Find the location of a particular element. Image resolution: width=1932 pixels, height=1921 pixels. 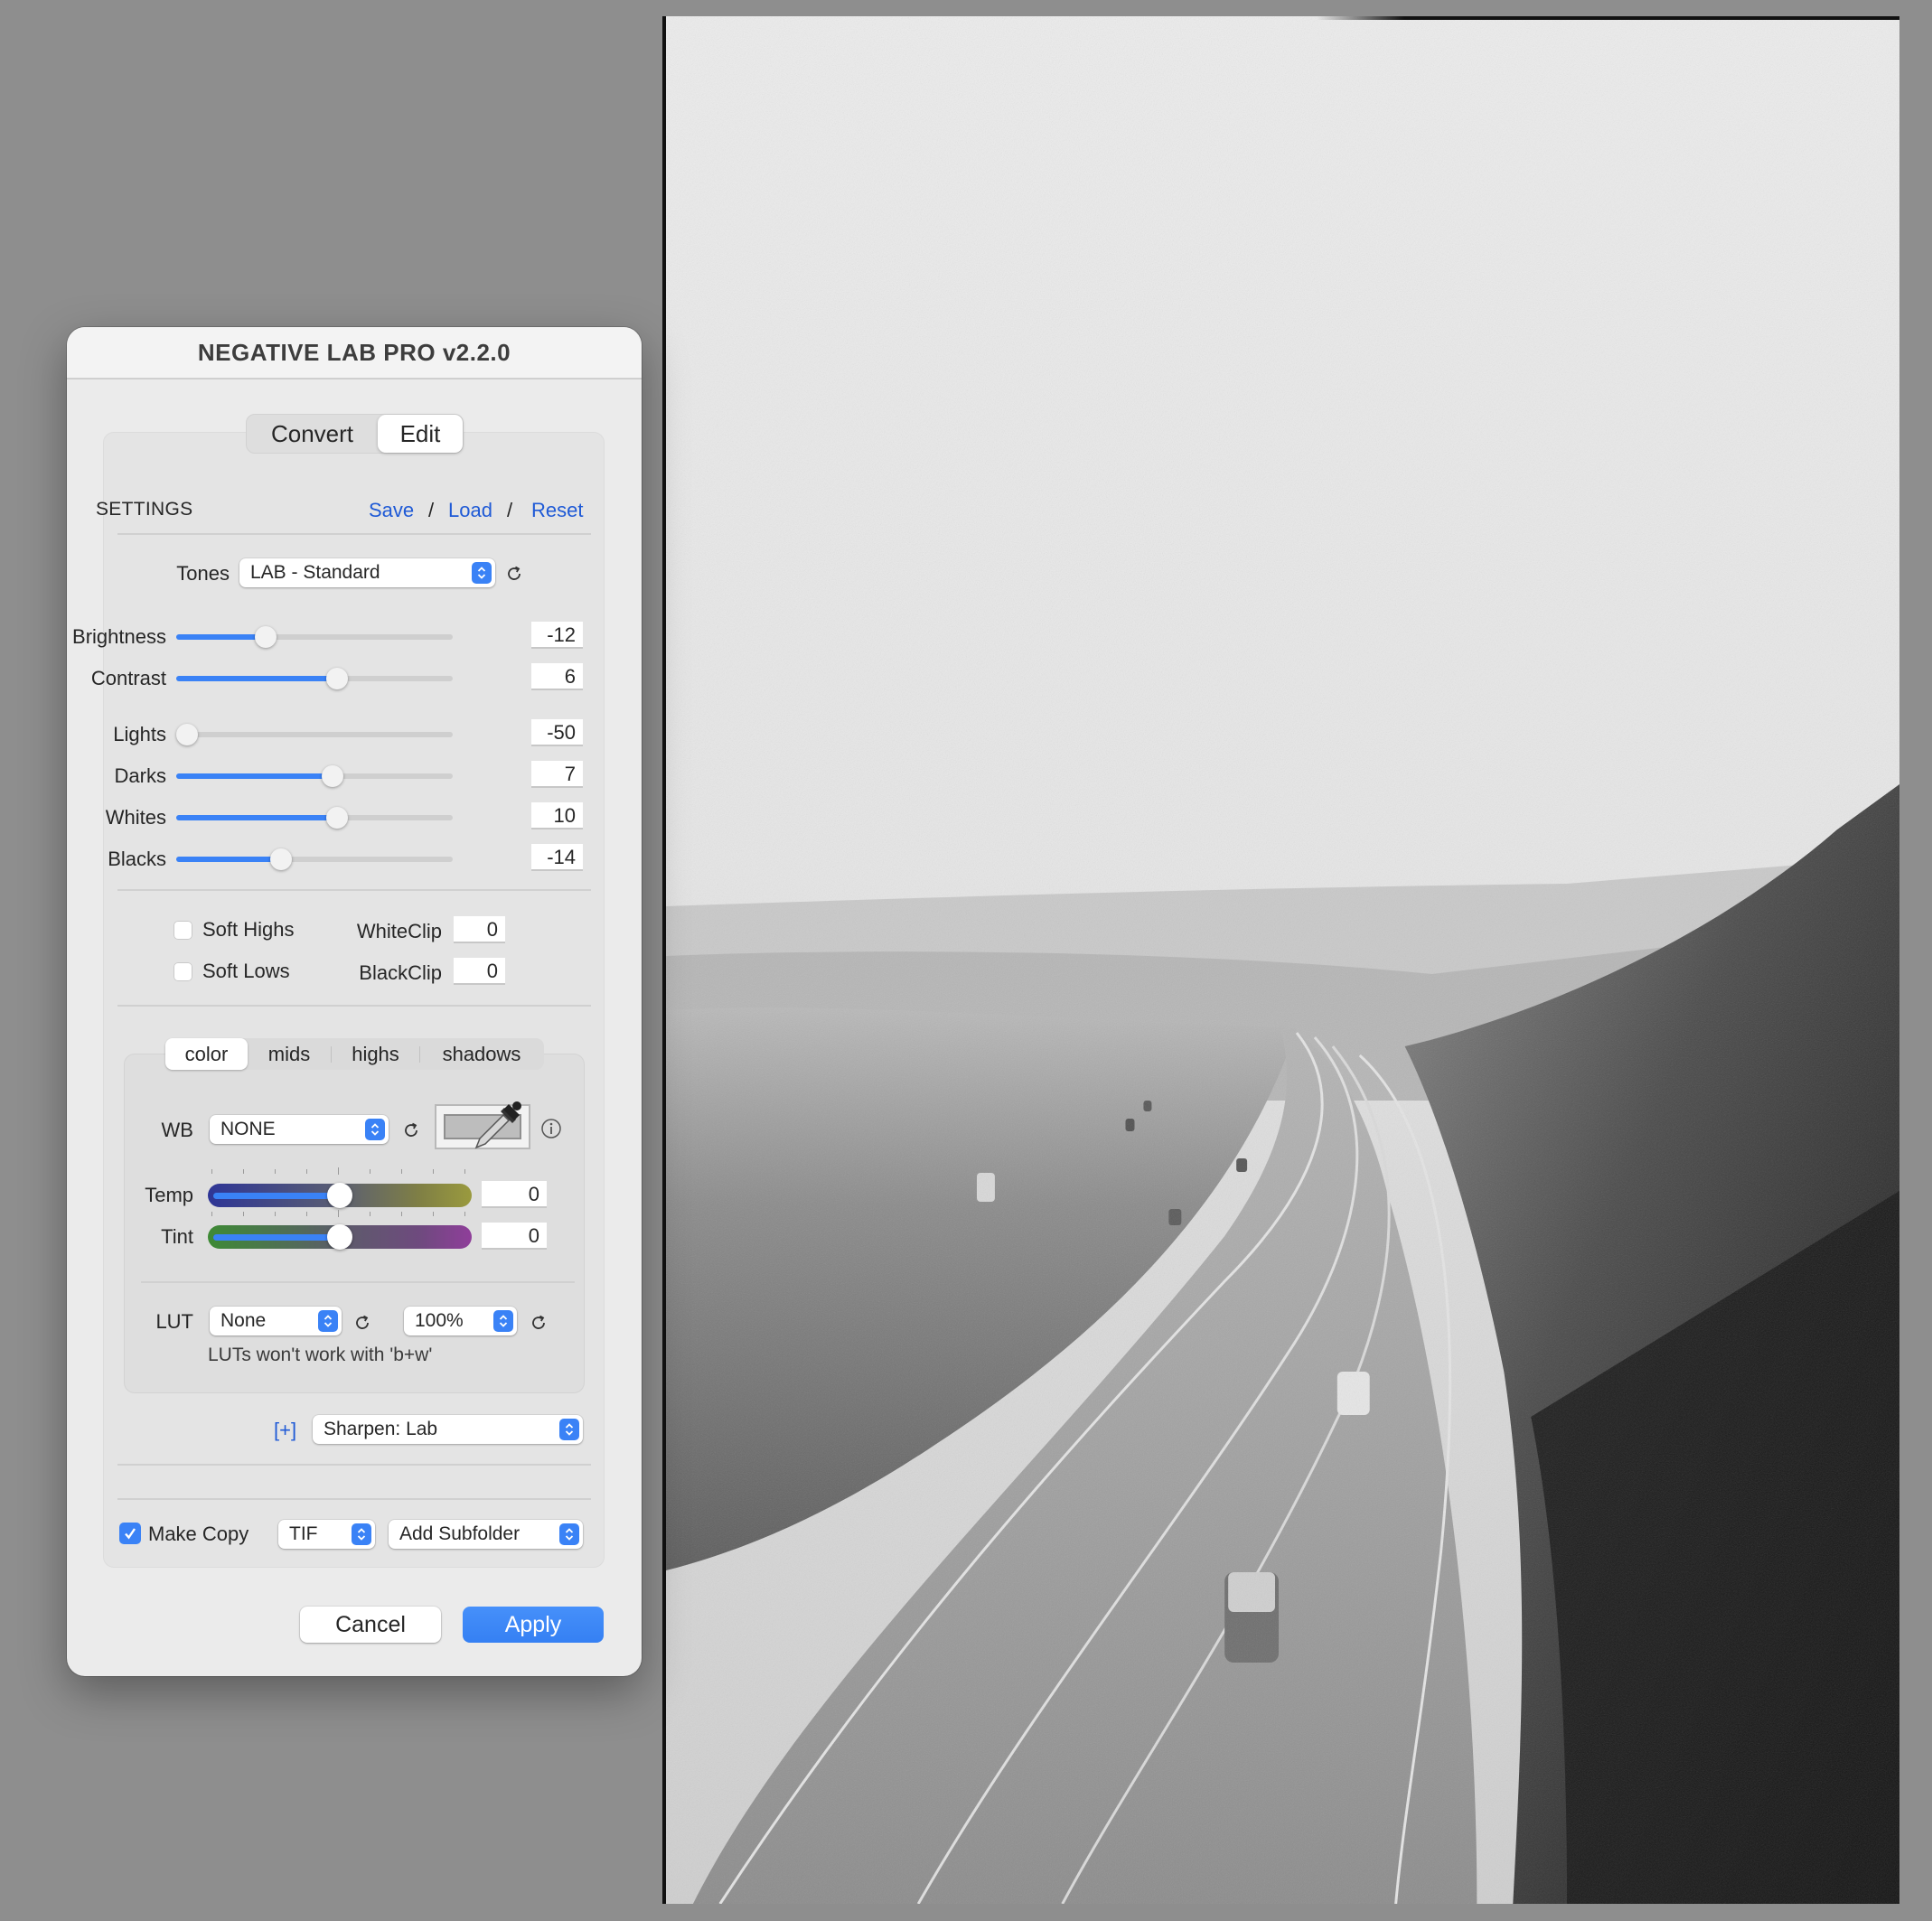

slider-label-whites: Whites is located at coordinates (135, 817).